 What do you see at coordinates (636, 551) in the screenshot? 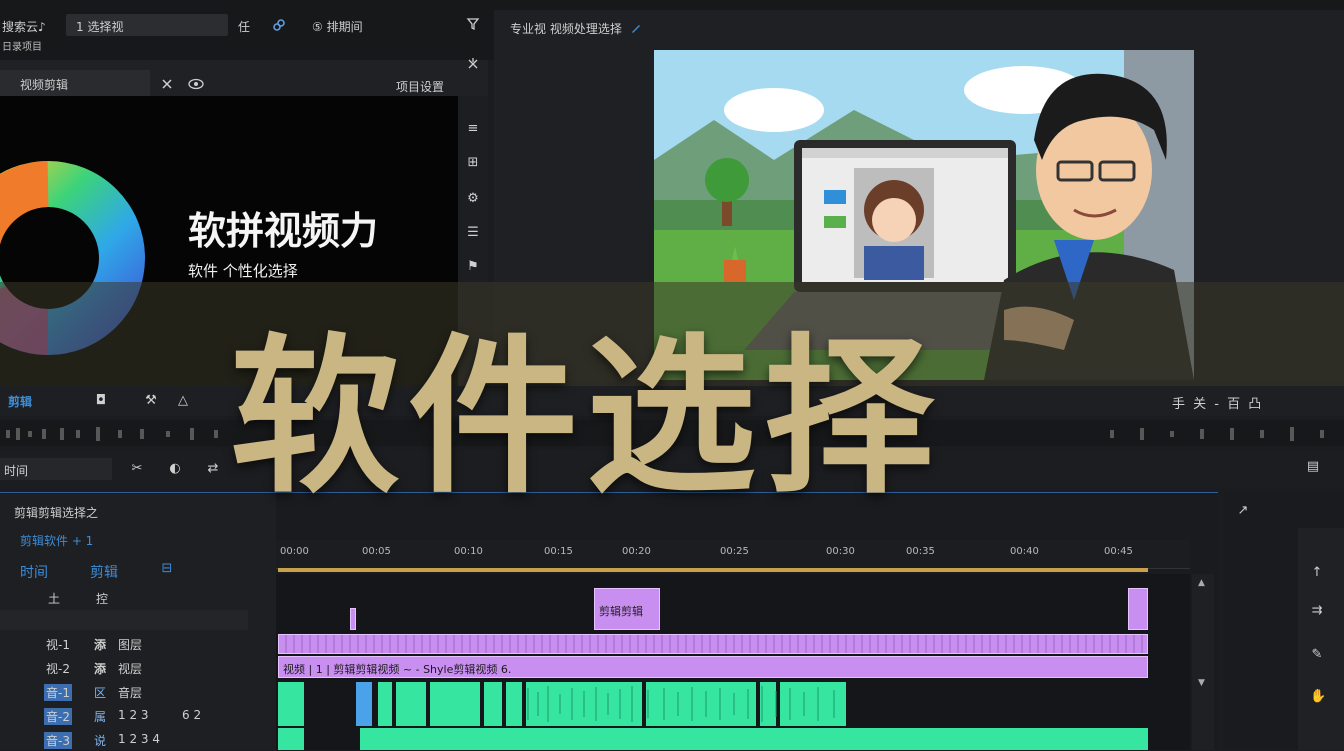
I see `ruler-tick: 00:20` at bounding box center [636, 551].